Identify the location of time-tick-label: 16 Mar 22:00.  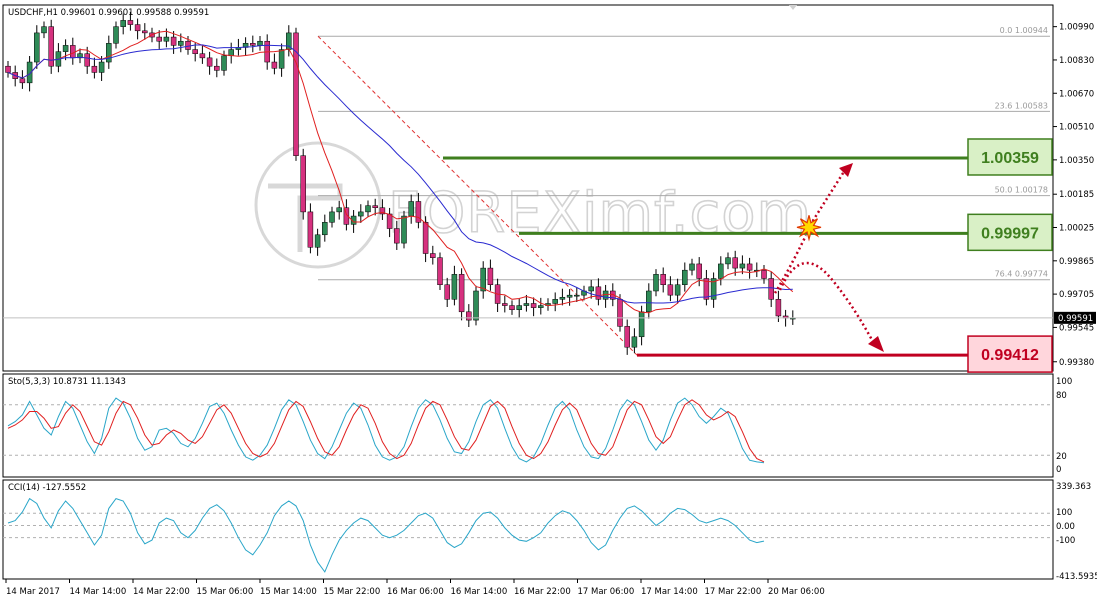
(542, 592).